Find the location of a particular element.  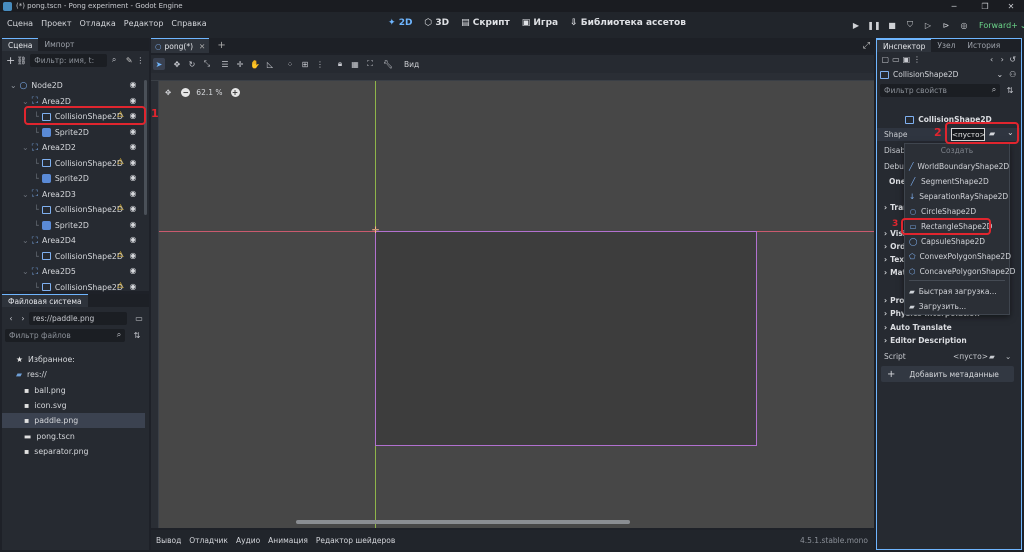

select-tool-icon: ➤ is located at coordinates (159, 64).